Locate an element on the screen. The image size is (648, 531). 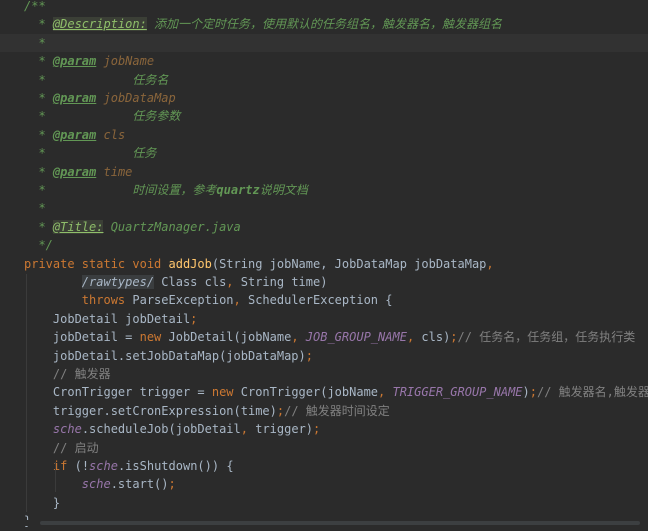
code-token: 说明文档 is located at coordinates (283, 190).